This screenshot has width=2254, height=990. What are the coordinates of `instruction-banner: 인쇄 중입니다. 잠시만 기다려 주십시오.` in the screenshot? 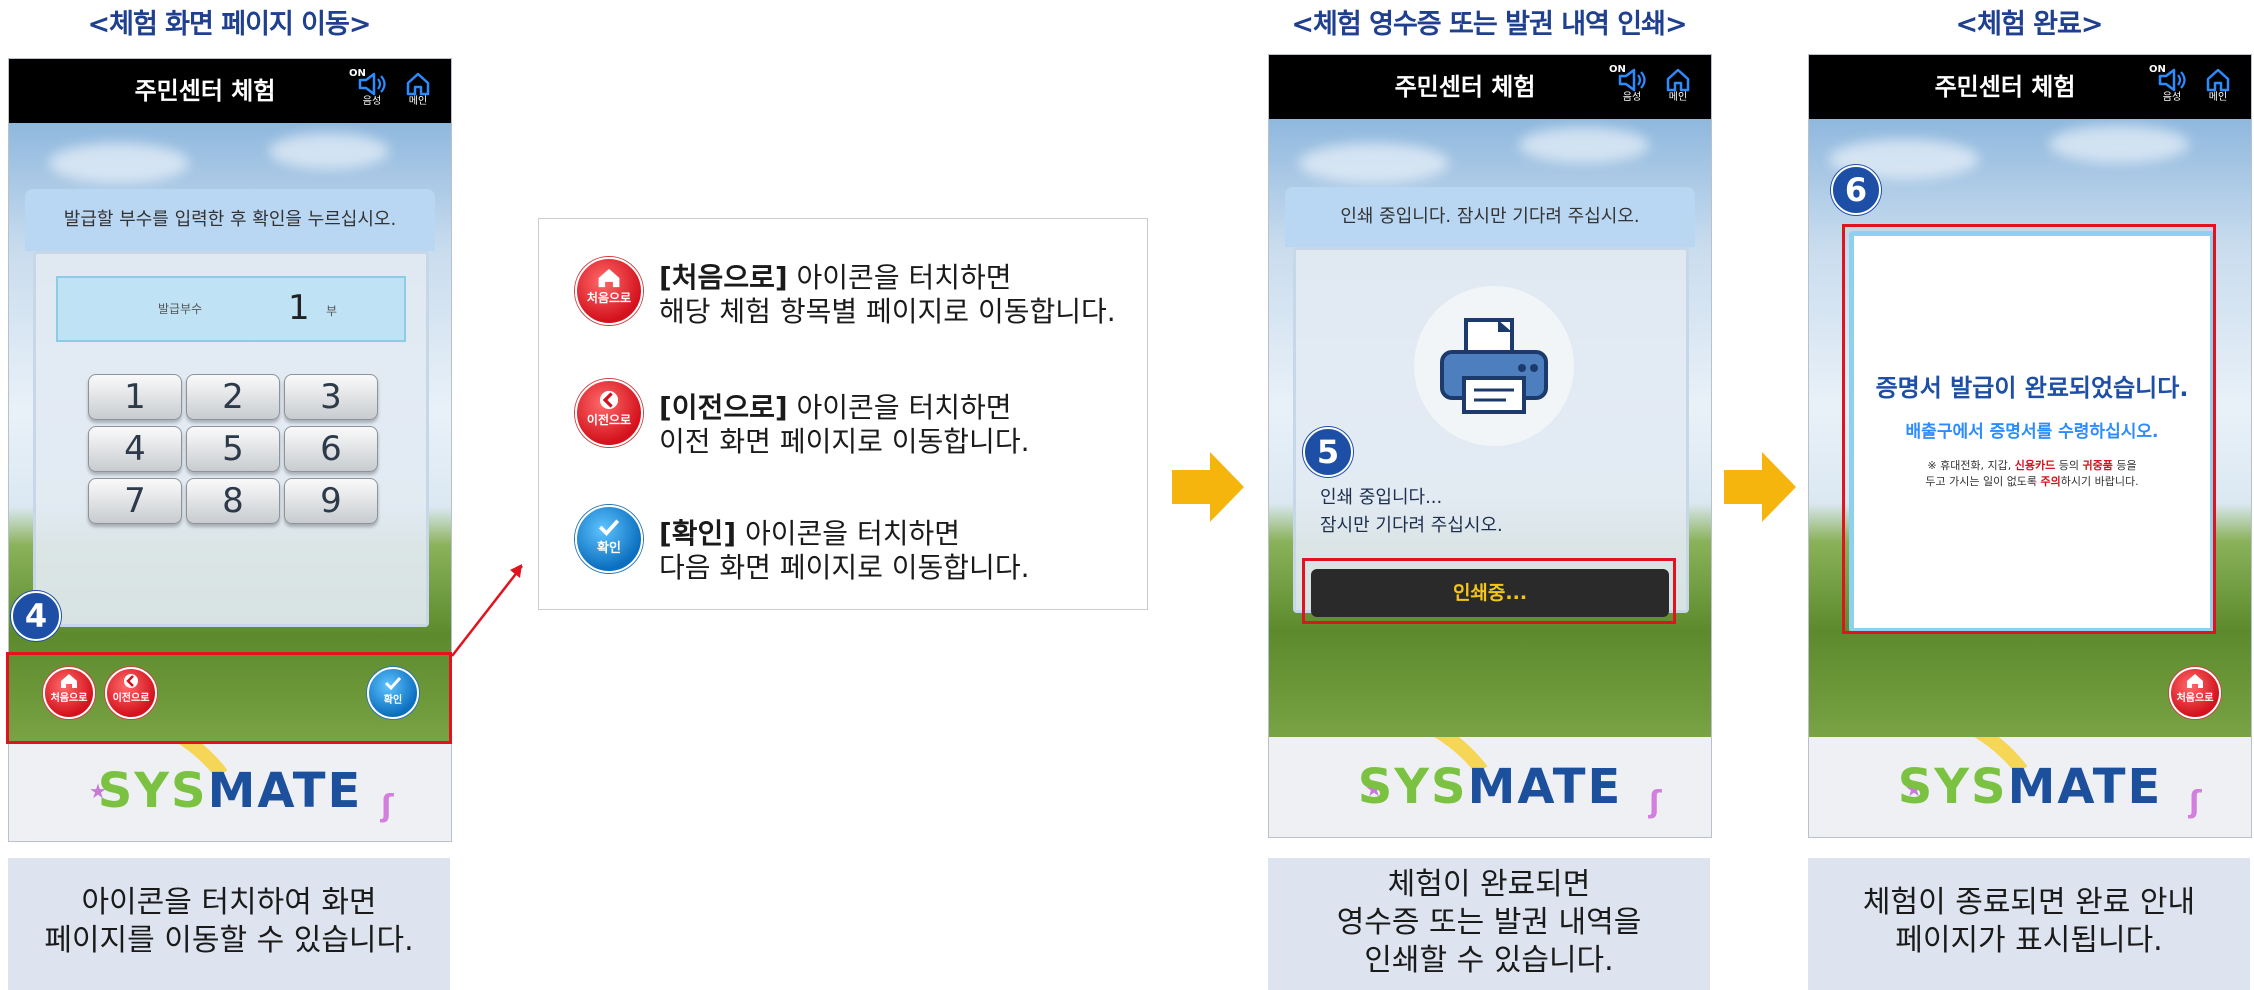 It's located at (1490, 217).